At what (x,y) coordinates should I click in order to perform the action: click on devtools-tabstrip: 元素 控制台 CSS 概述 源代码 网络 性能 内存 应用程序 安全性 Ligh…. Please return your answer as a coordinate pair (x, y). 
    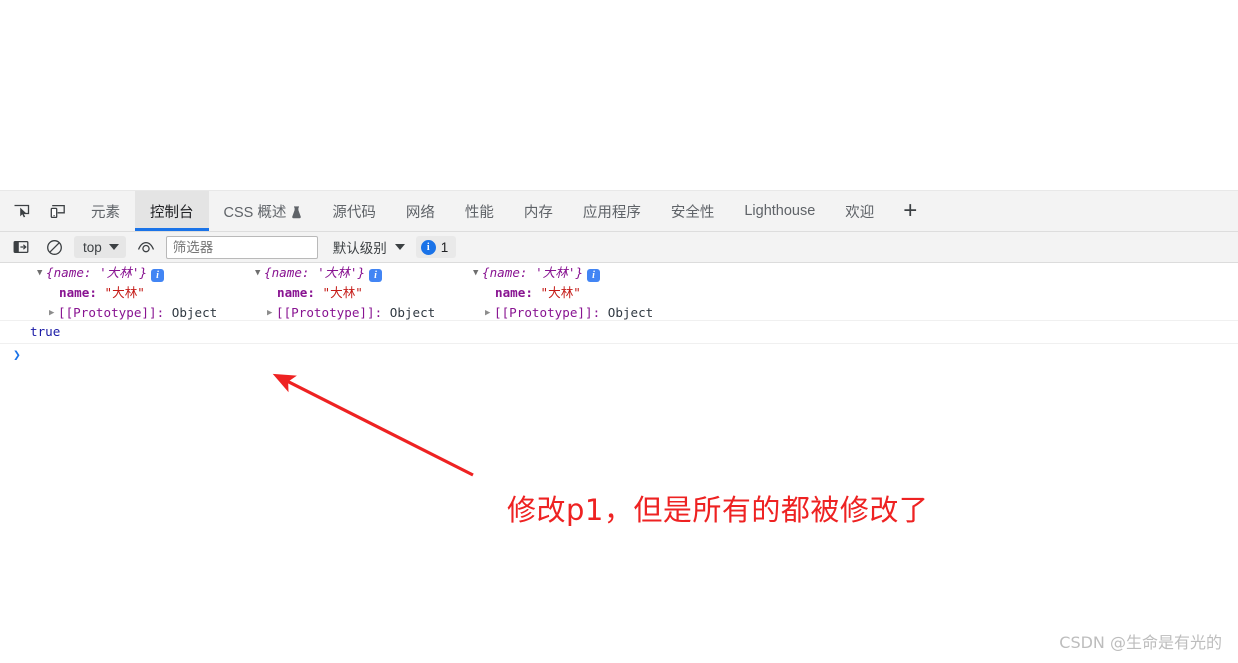
    Looking at the image, I should click on (619, 211).